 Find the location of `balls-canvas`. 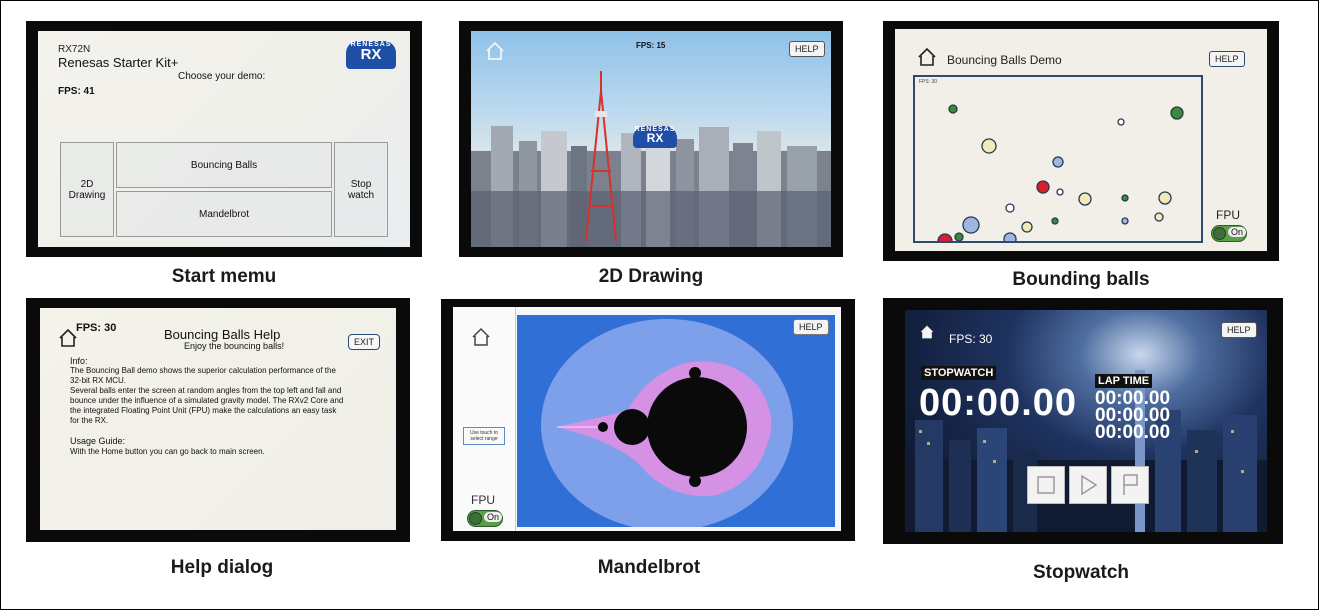

balls-canvas is located at coordinates (1060, 172).